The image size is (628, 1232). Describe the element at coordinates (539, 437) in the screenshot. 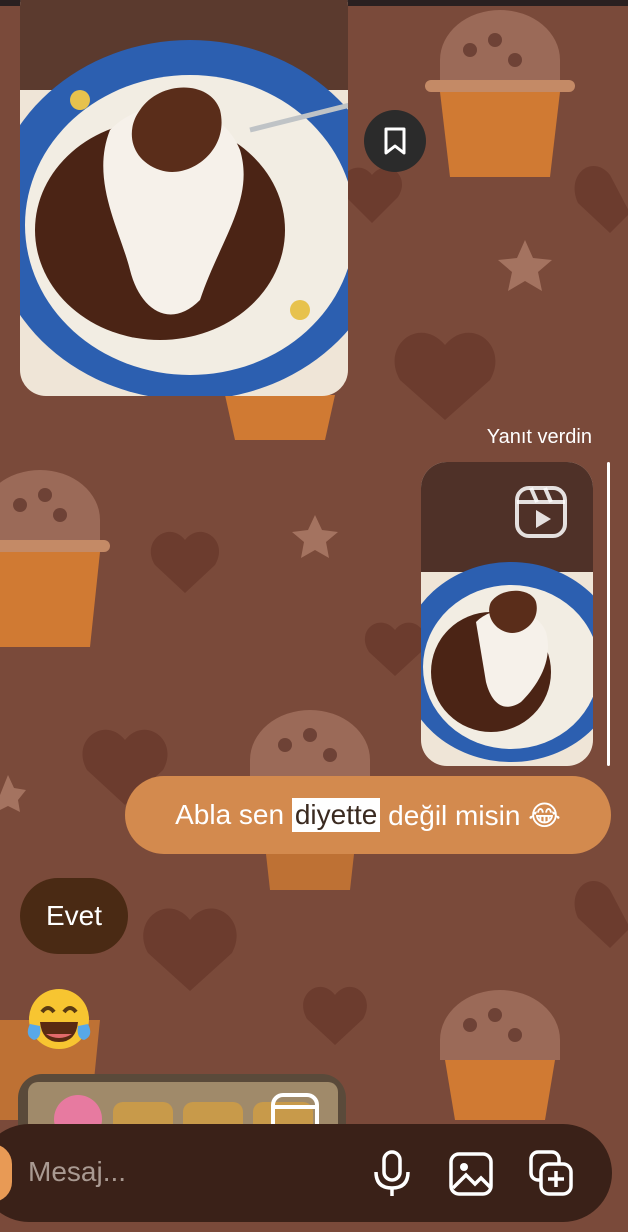

I see `reply-label: Yanıt verdin` at that location.